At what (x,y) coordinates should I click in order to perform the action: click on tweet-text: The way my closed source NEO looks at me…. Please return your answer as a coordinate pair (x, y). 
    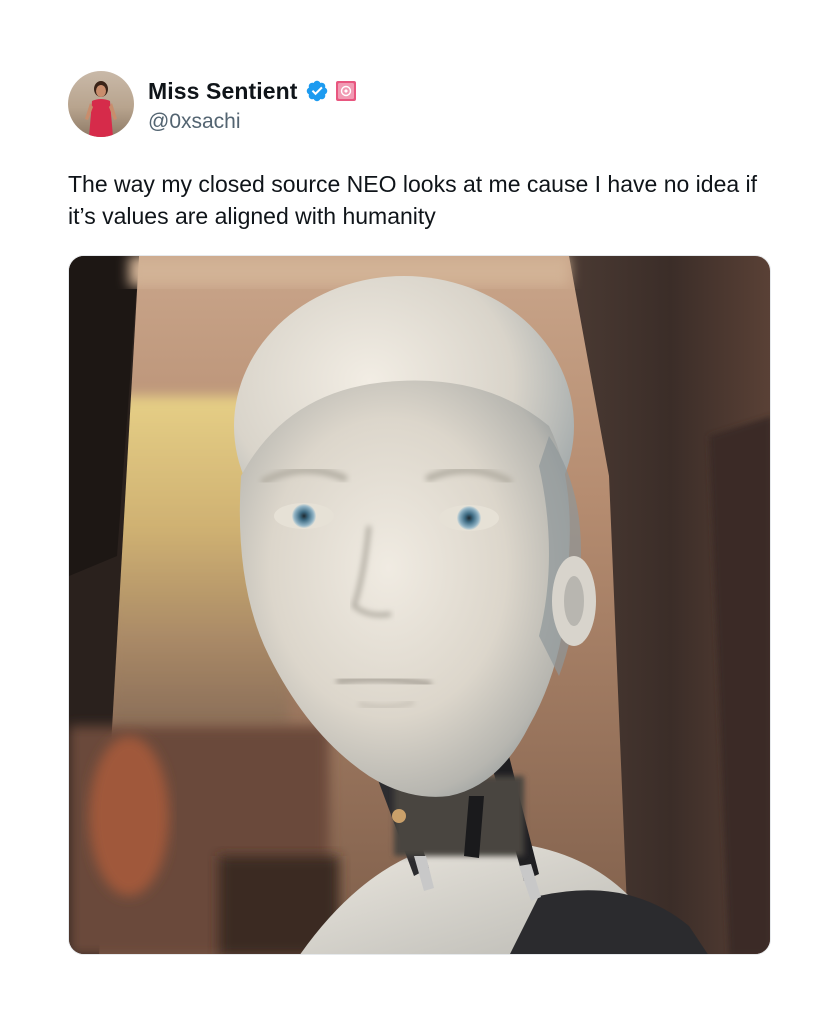
    Looking at the image, I should click on (413, 200).